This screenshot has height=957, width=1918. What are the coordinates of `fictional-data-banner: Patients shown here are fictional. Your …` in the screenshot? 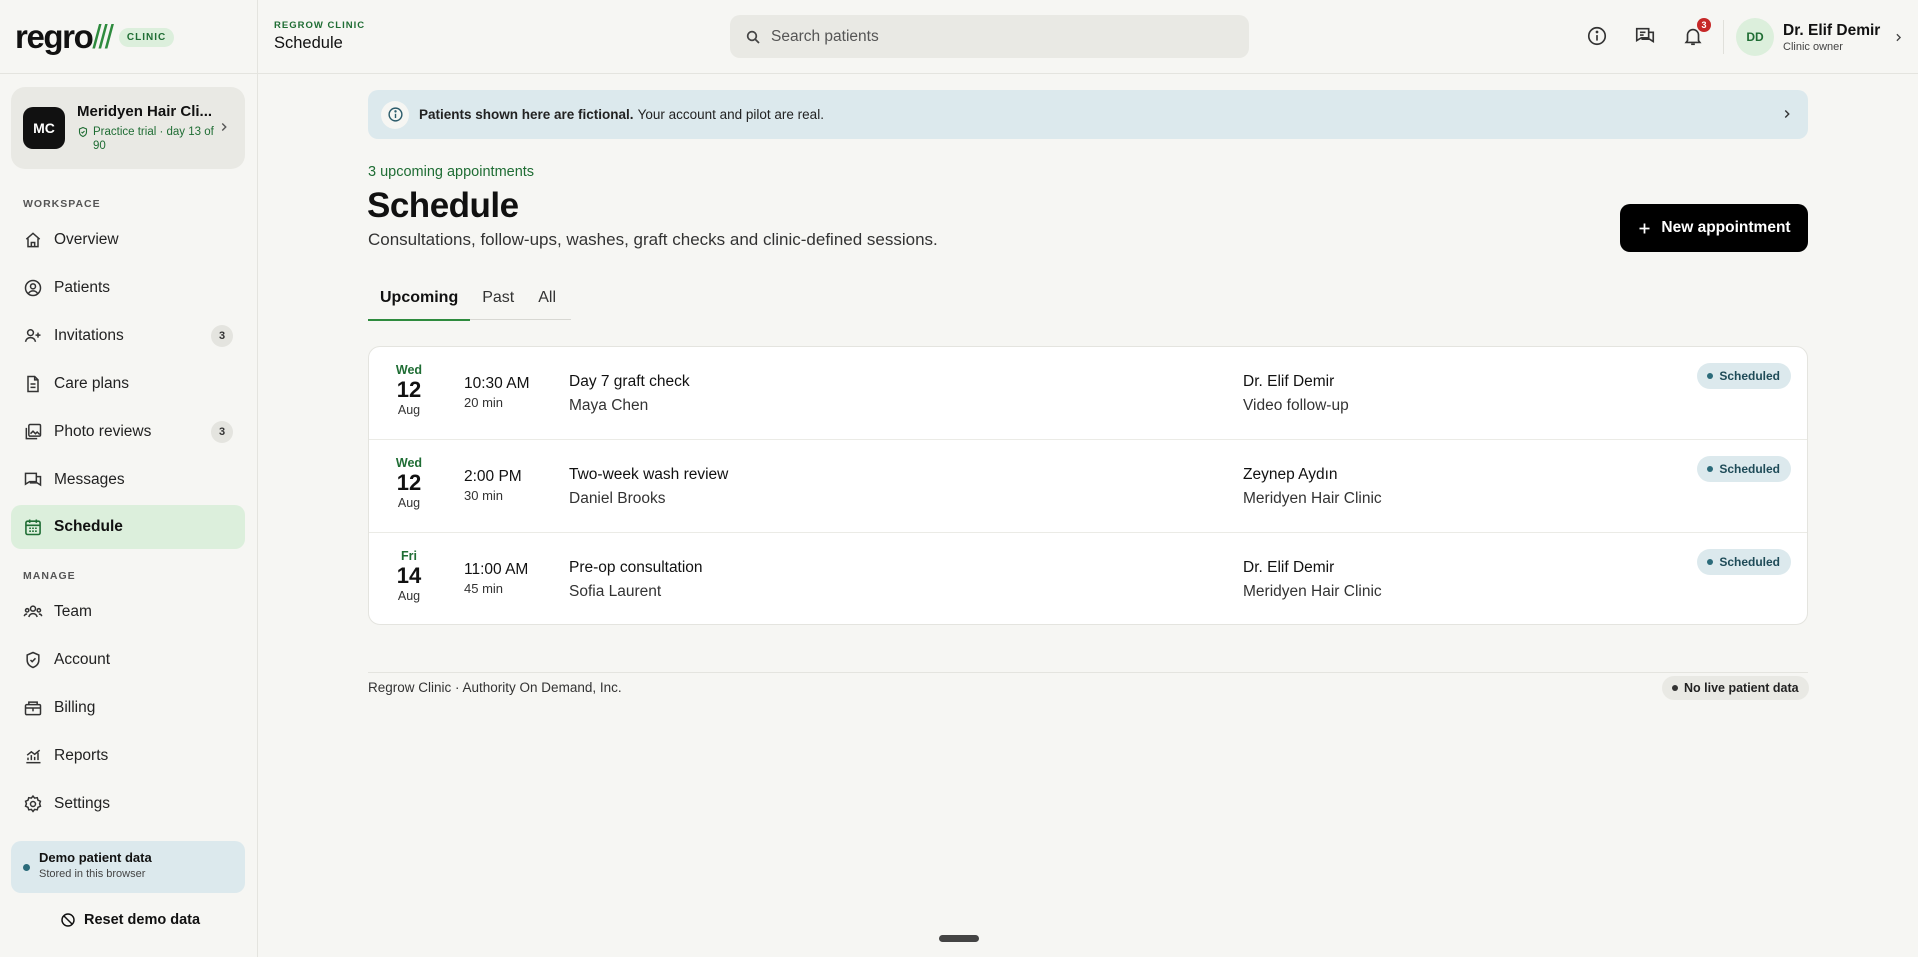 It's located at (1088, 114).